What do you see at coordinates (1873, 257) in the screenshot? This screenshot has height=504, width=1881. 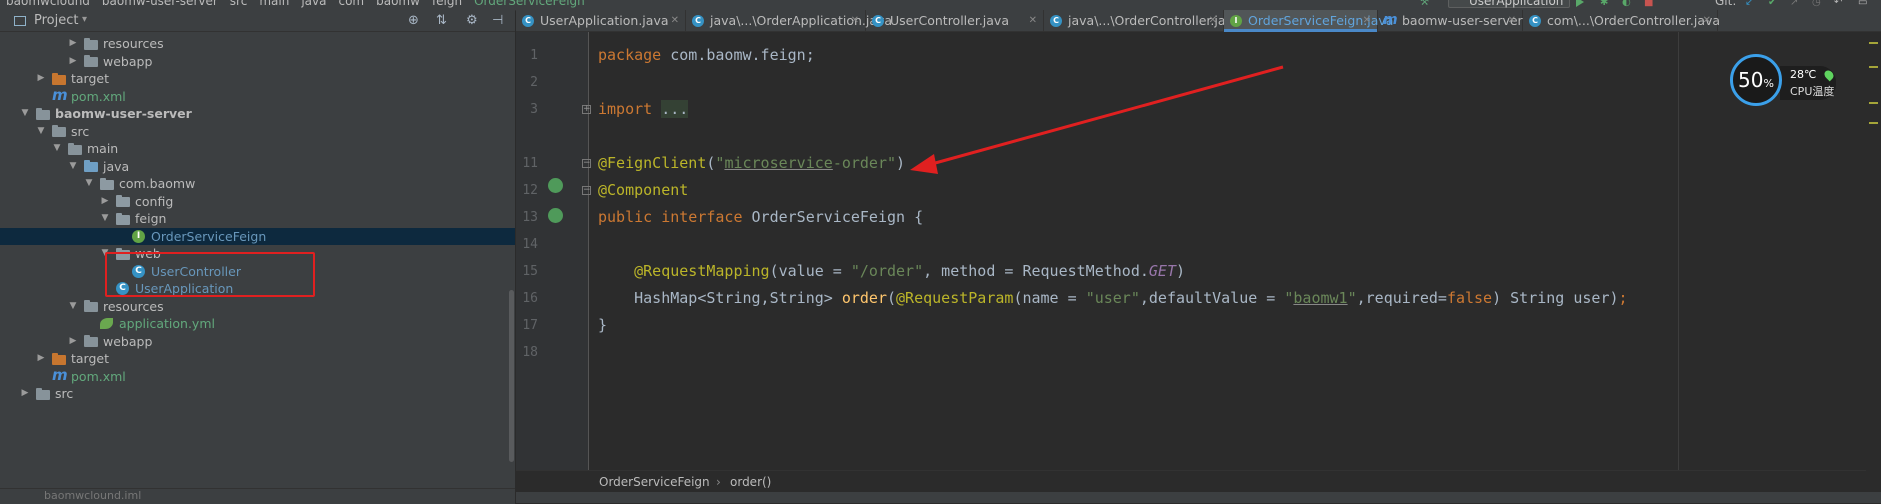 I see `editor-scrollbar` at bounding box center [1873, 257].